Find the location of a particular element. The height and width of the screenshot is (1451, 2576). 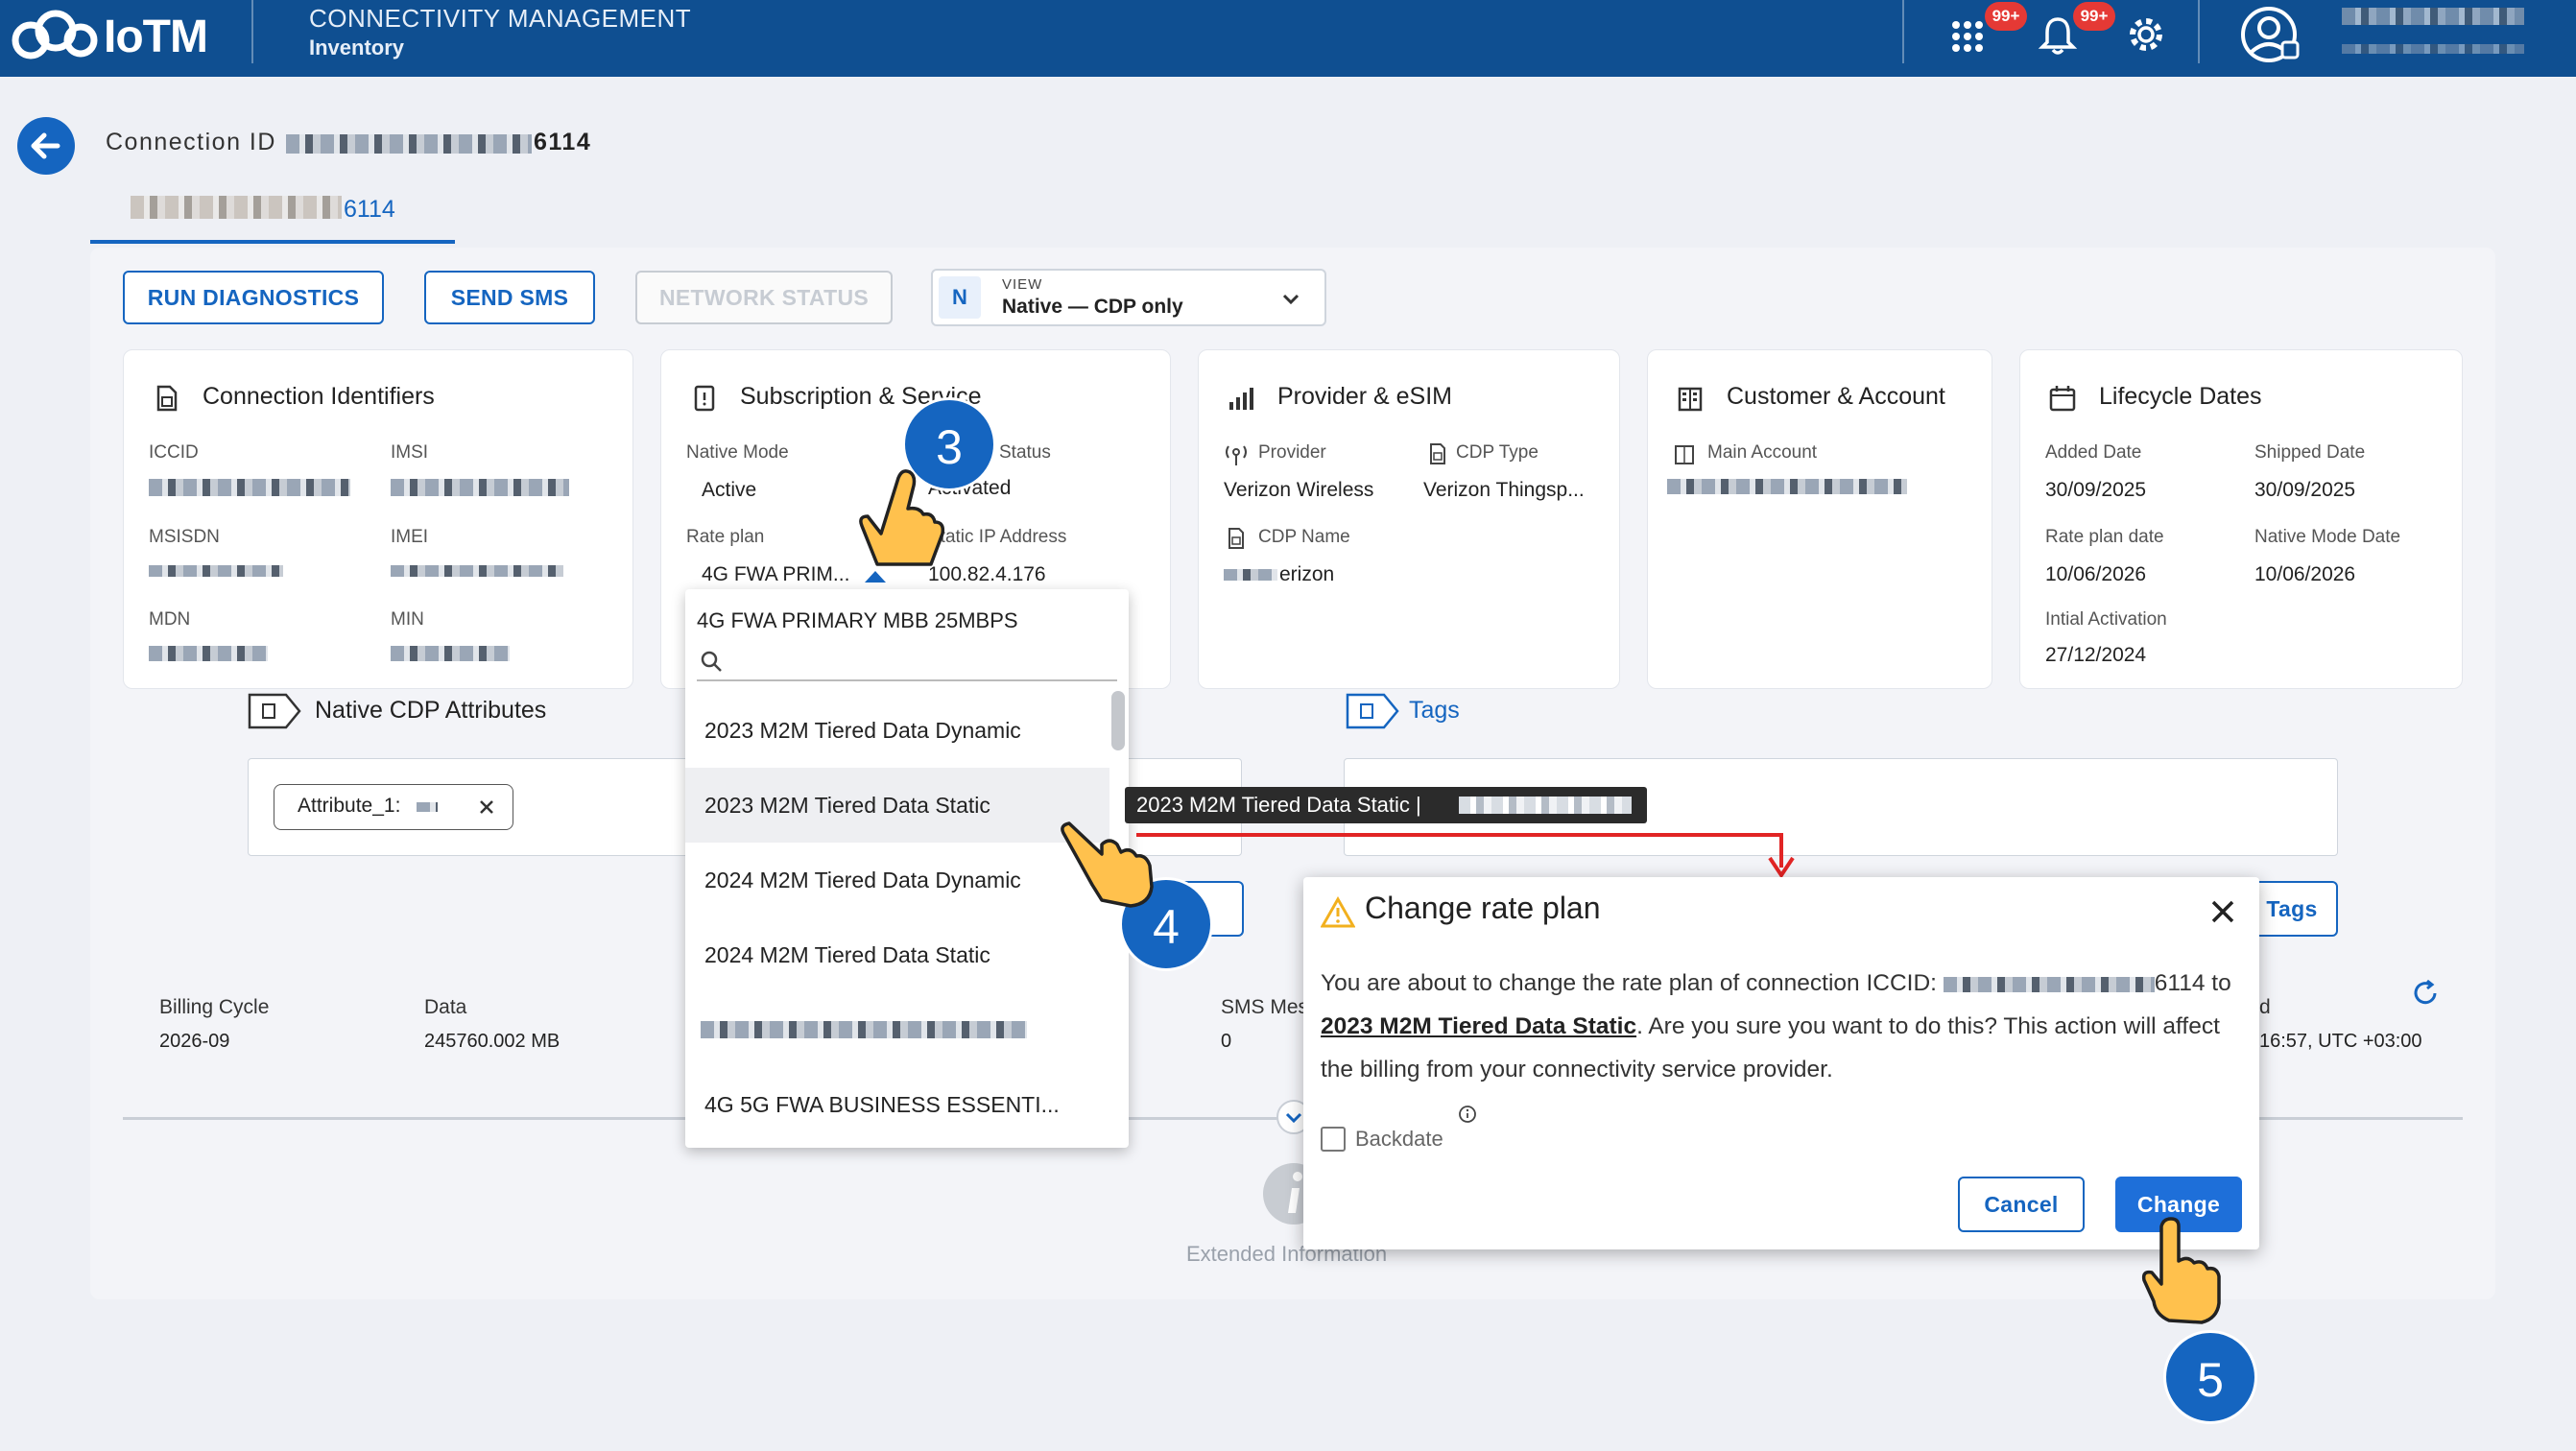

rate-plan-date-label: Rate plan date is located at coordinates (2104, 537).